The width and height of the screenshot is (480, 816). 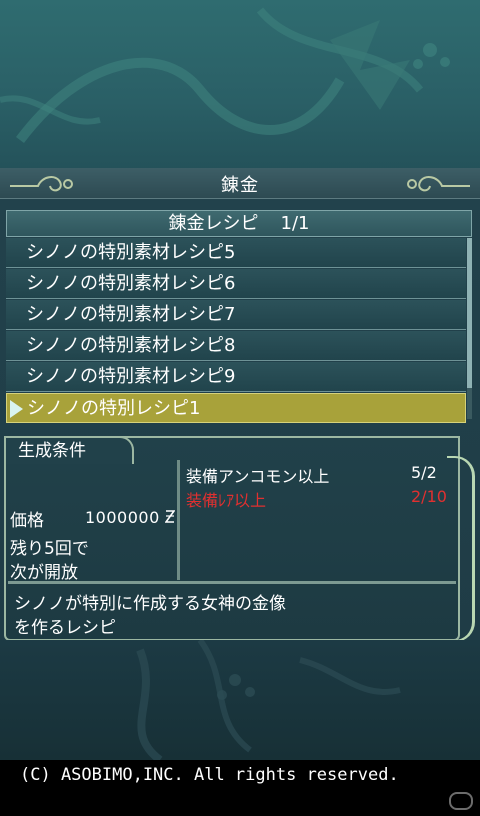 I want to click on conditions-divider-vertical, so click(x=178, y=520).